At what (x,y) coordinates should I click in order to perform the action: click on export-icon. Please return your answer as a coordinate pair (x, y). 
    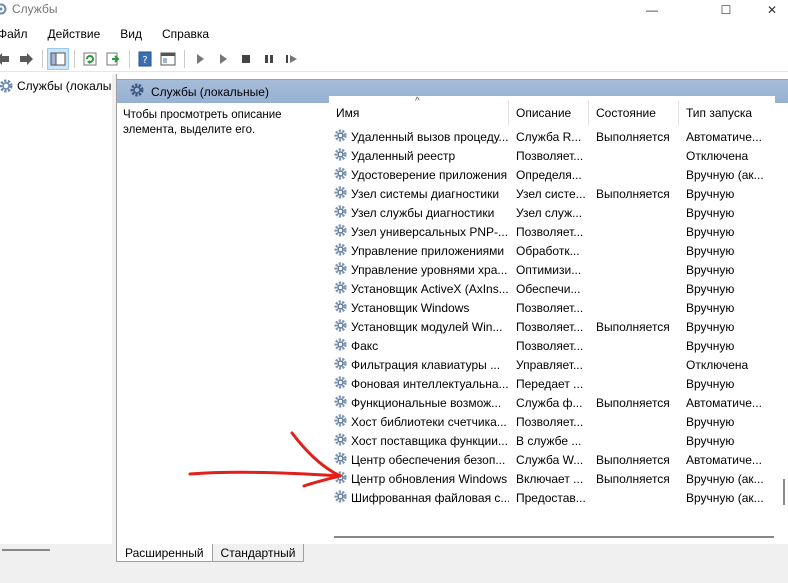
    Looking at the image, I should click on (113, 58).